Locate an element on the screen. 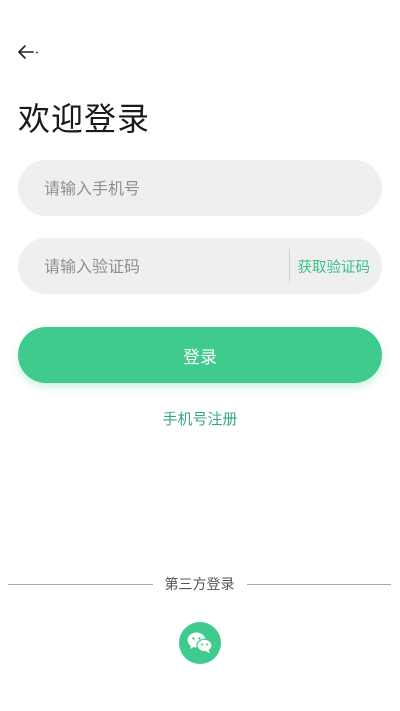 This screenshot has height=711, width=400. phone-field is located at coordinates (200, 188).